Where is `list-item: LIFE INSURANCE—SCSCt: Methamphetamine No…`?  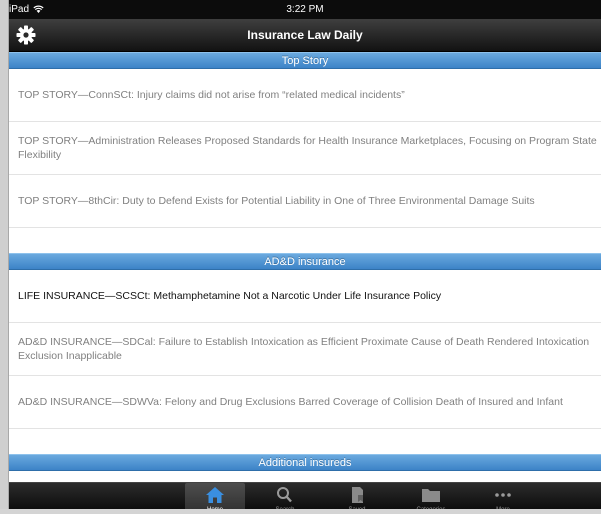
list-item: LIFE INSURANCE—SCSCt: Methamphetamine No… is located at coordinates (305, 296).